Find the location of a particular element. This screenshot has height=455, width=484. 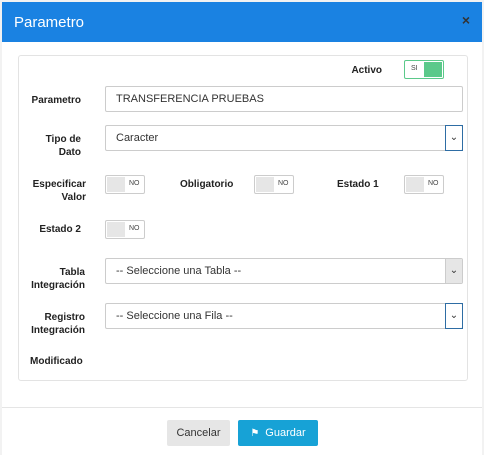

activo-toggle: SI is located at coordinates (424, 69).